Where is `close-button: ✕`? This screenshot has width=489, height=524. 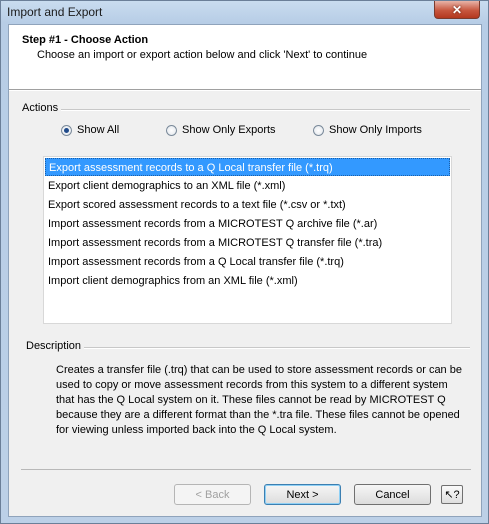
close-button: ✕ is located at coordinates (457, 10).